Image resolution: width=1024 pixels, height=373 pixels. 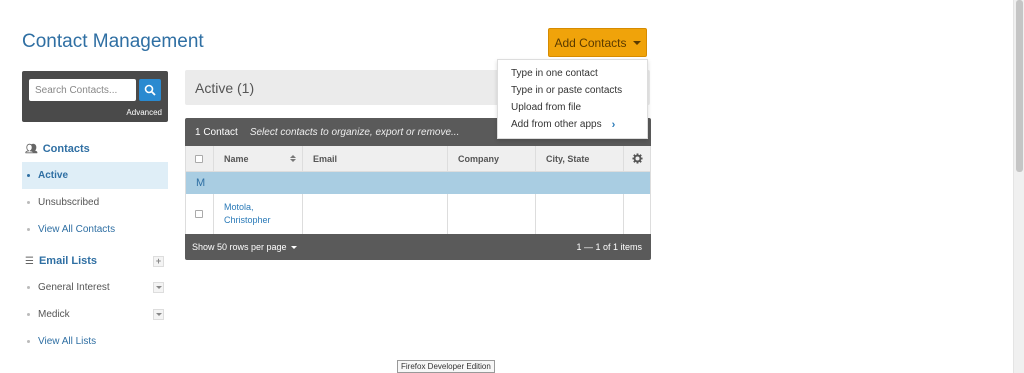 What do you see at coordinates (556, 124) in the screenshot?
I see `menu-item-other-apps-label: Add from other apps` at bounding box center [556, 124].